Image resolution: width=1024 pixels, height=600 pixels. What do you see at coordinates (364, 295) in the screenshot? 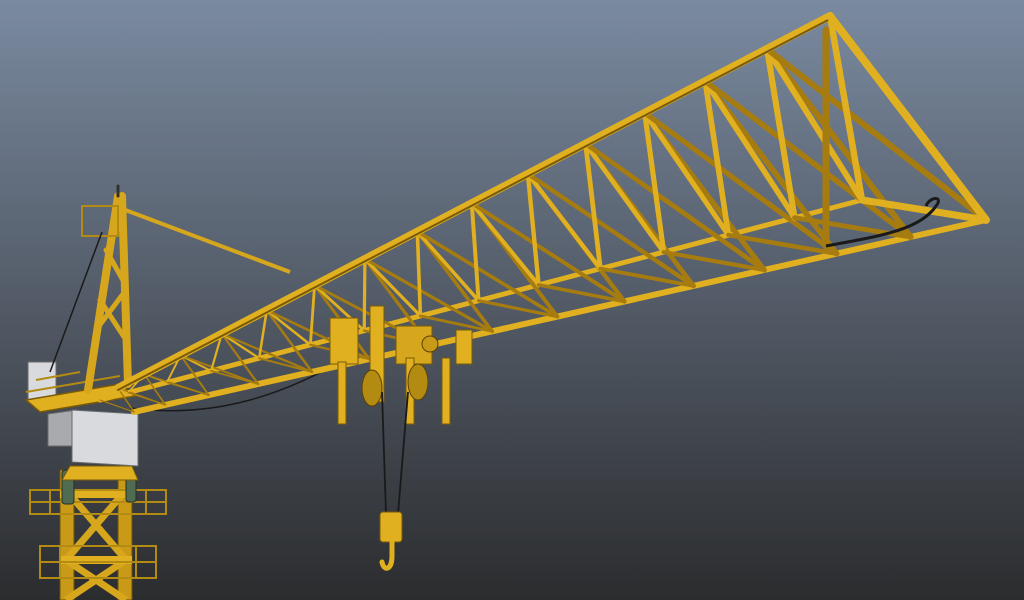
I see `jib-lattice-member` at bounding box center [364, 295].